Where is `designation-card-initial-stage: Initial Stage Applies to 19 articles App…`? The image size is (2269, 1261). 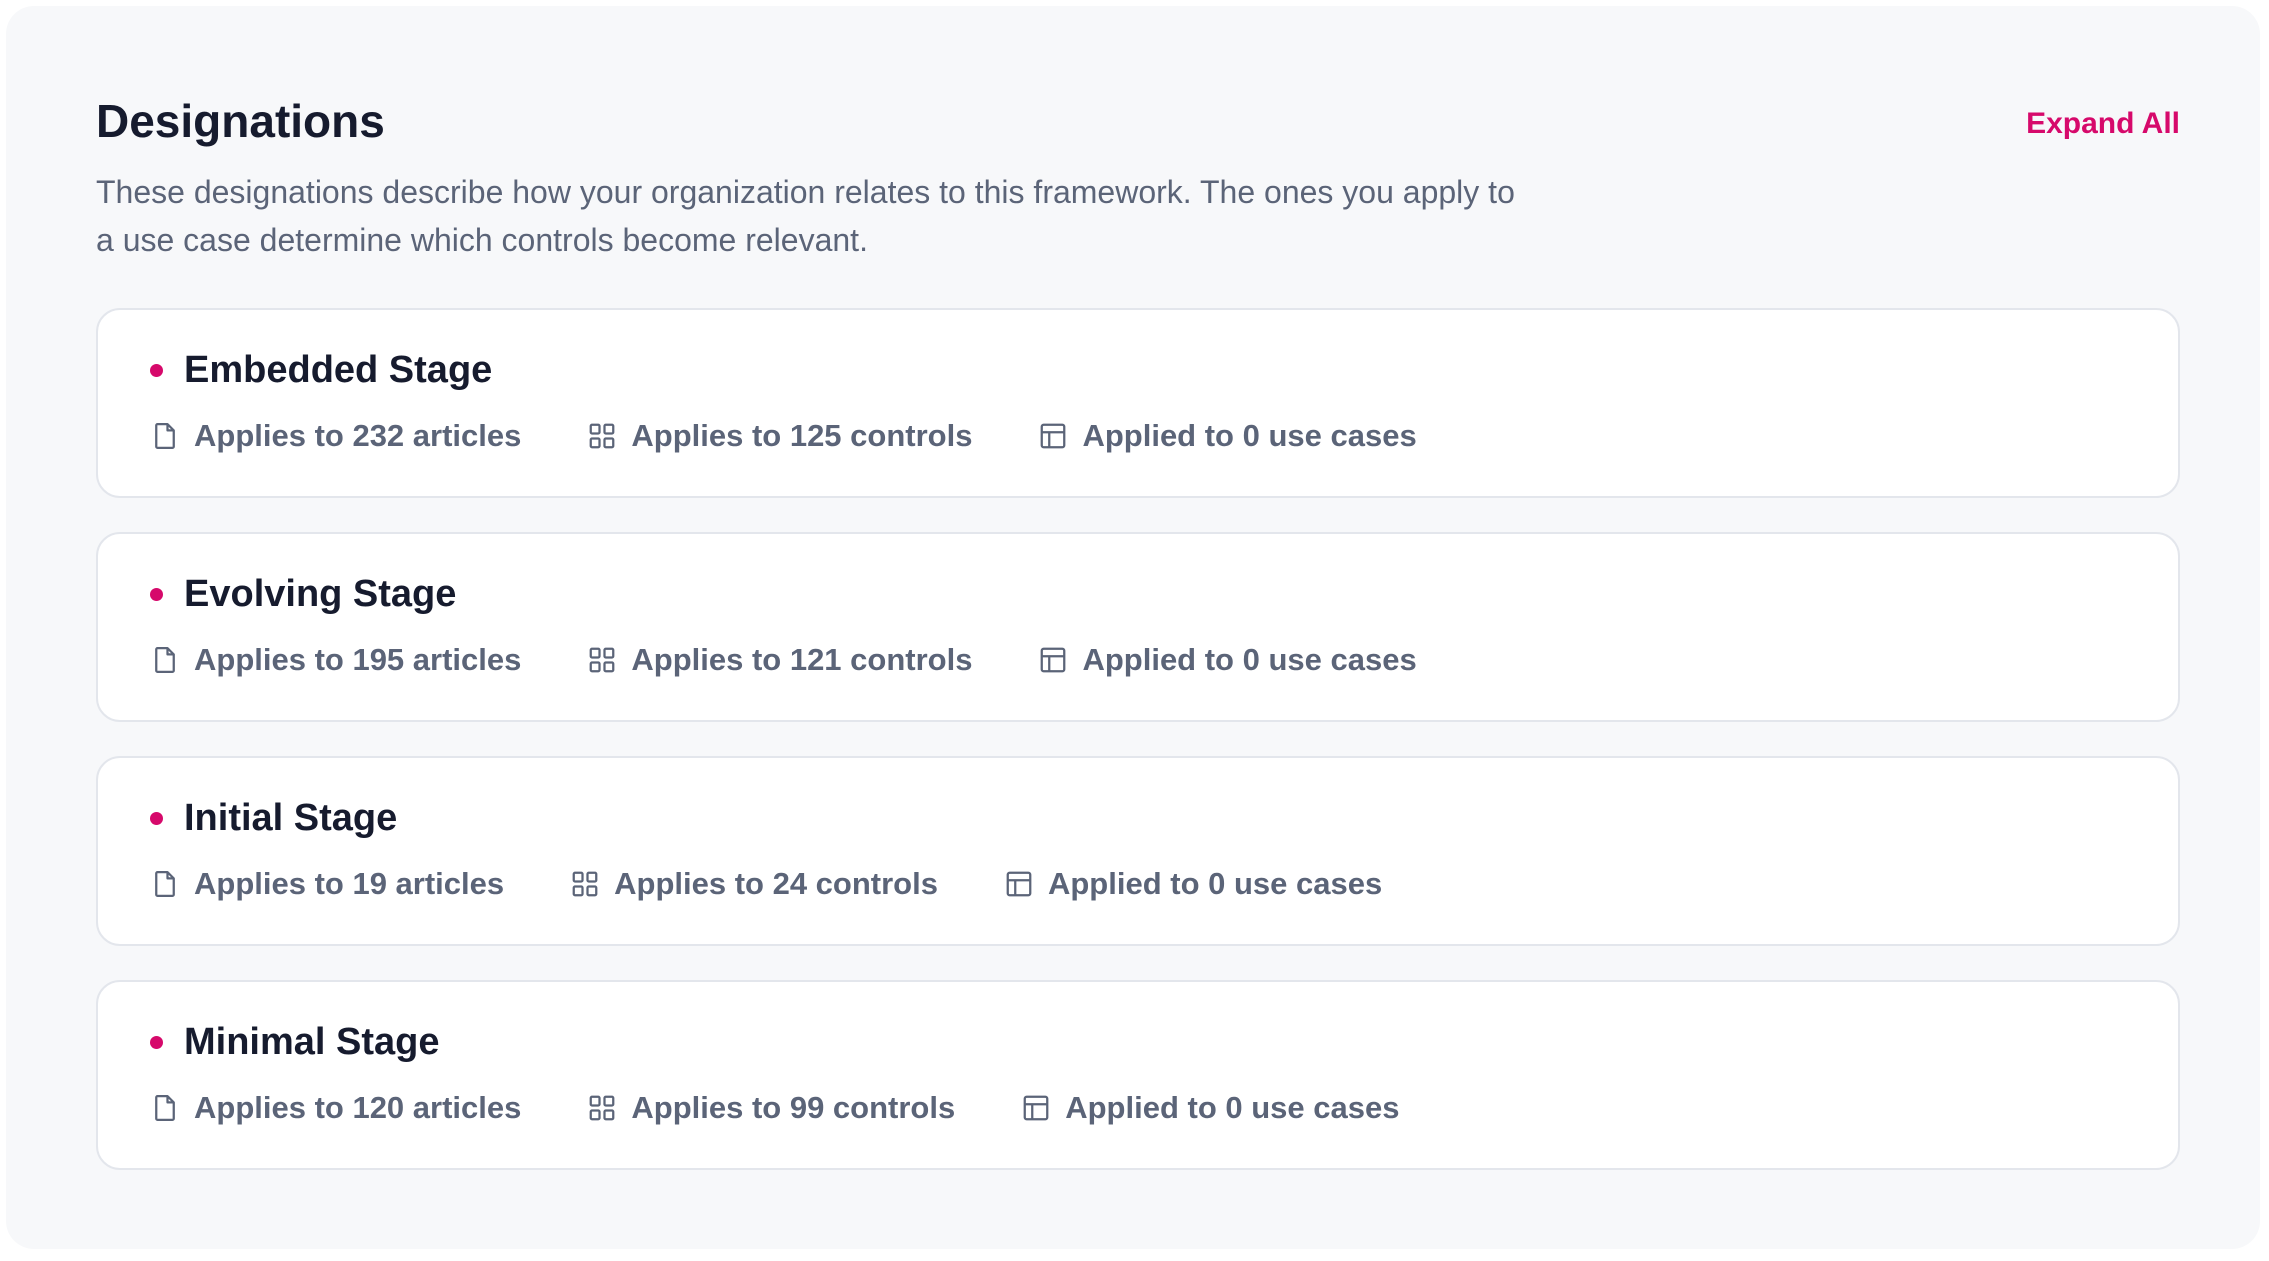
designation-card-initial-stage: Initial Stage Applies to 19 articles App… is located at coordinates (1138, 851).